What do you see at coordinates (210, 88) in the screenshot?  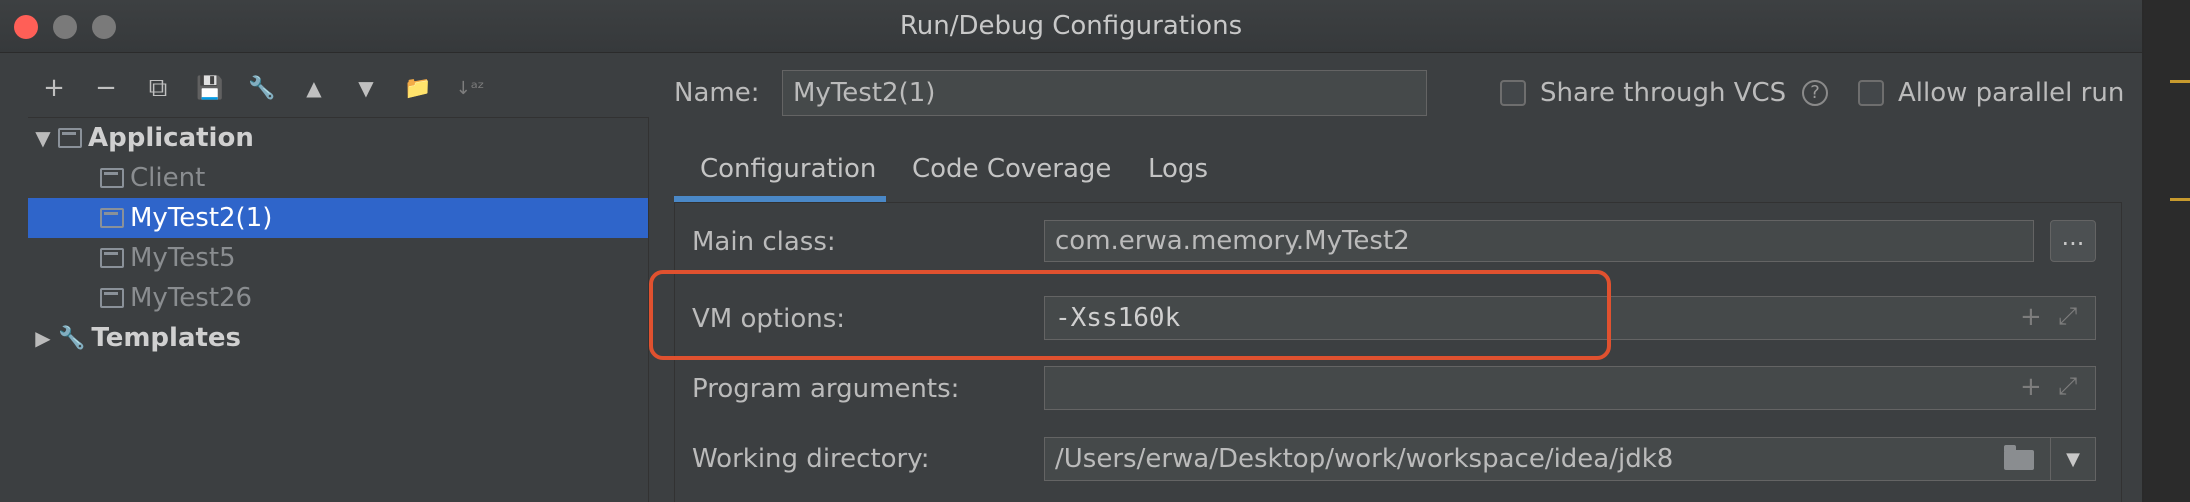 I see `save-icon: 💾` at bounding box center [210, 88].